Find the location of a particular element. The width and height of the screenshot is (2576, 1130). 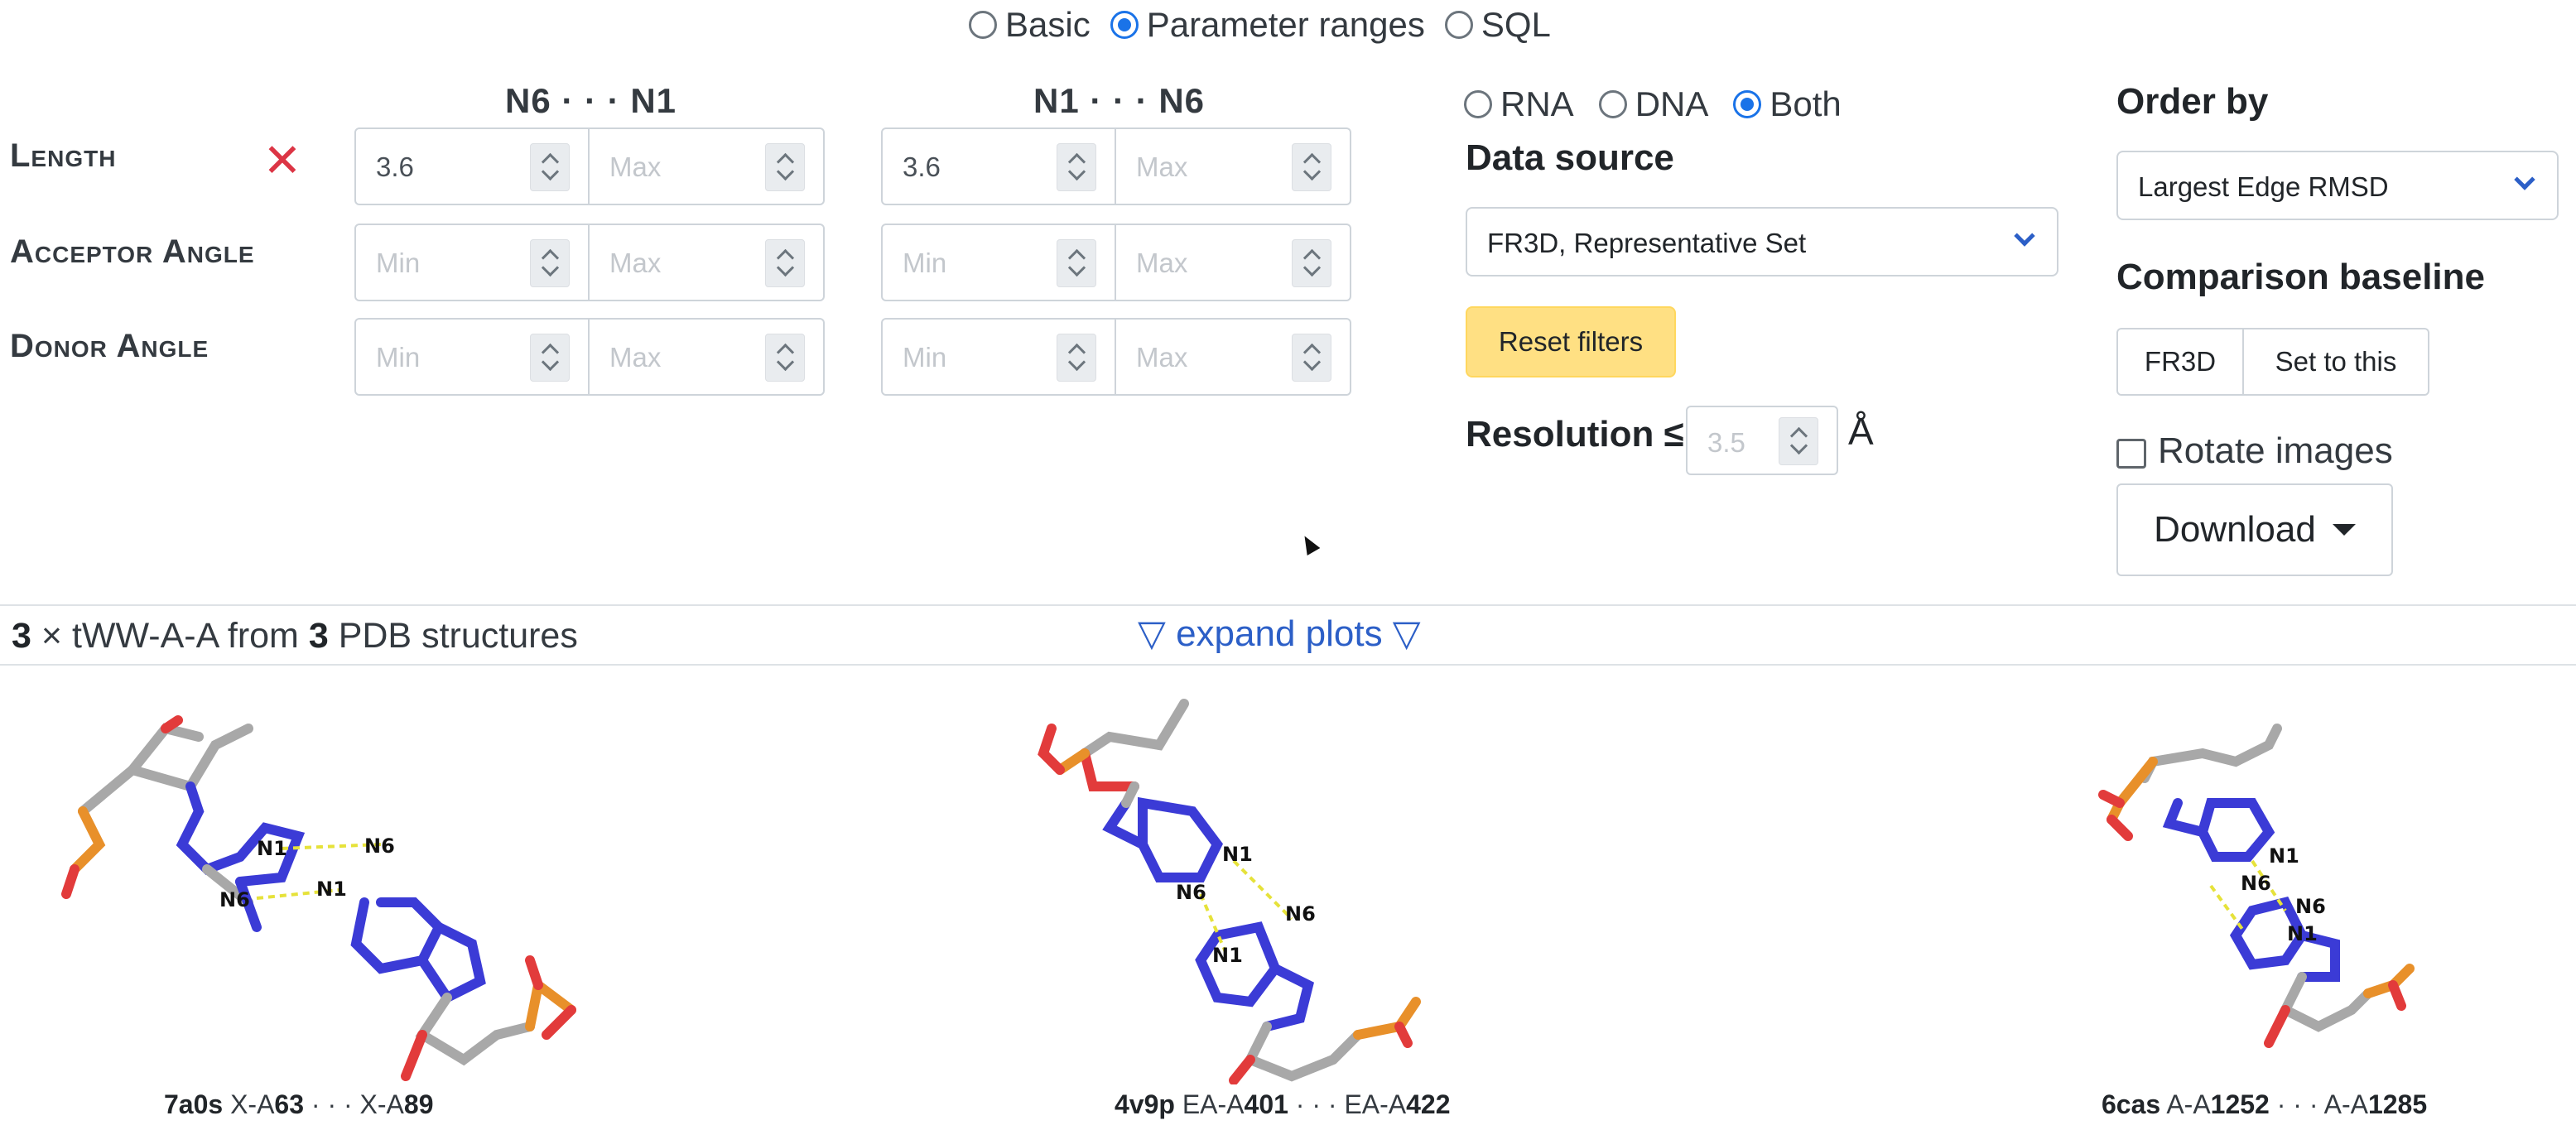

basepair-image-1: N1 N6 N6 N1 is located at coordinates (347, 881).